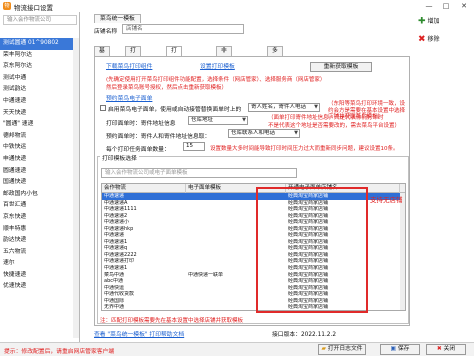 The height and width of the screenshot is (356, 474). I want to click on list-item: 测试韵达, so click(39, 90).